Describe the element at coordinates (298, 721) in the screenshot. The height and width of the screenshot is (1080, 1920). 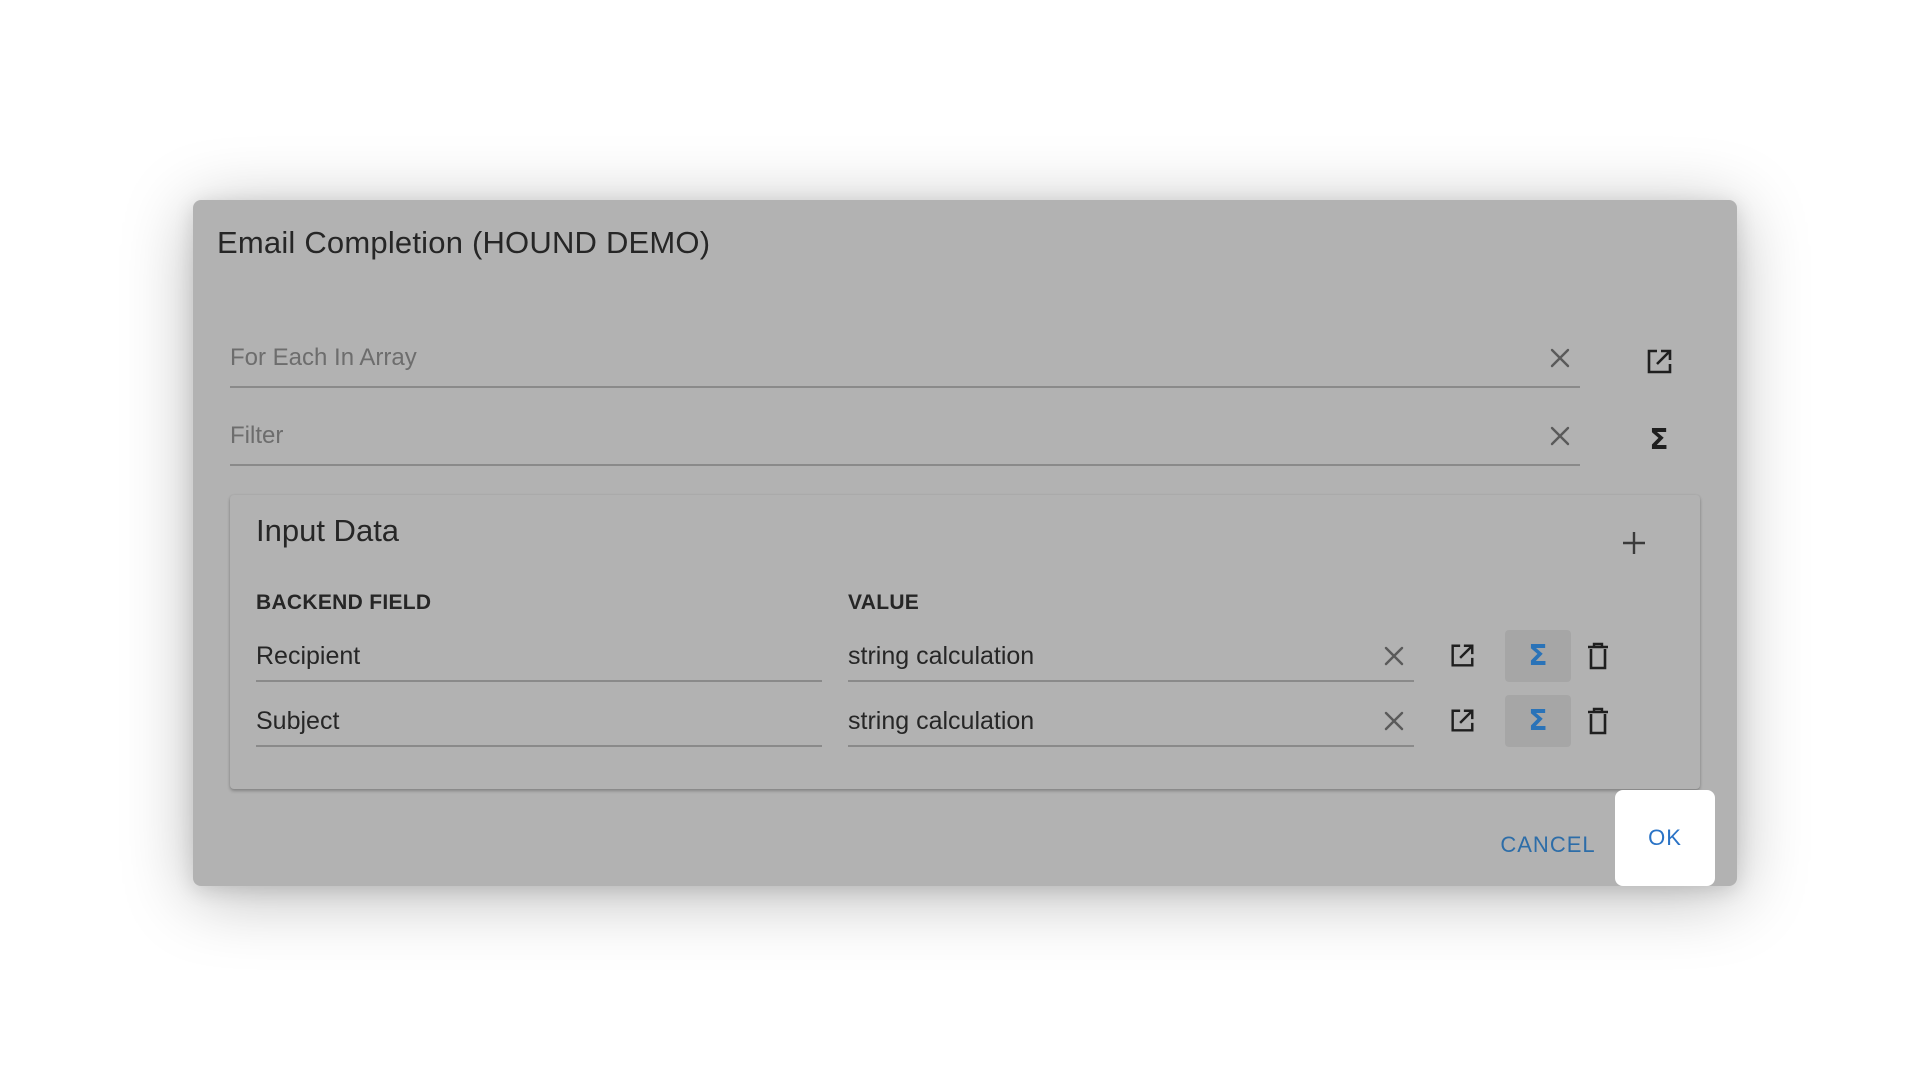
I see `backend-field-value: Subject` at that location.